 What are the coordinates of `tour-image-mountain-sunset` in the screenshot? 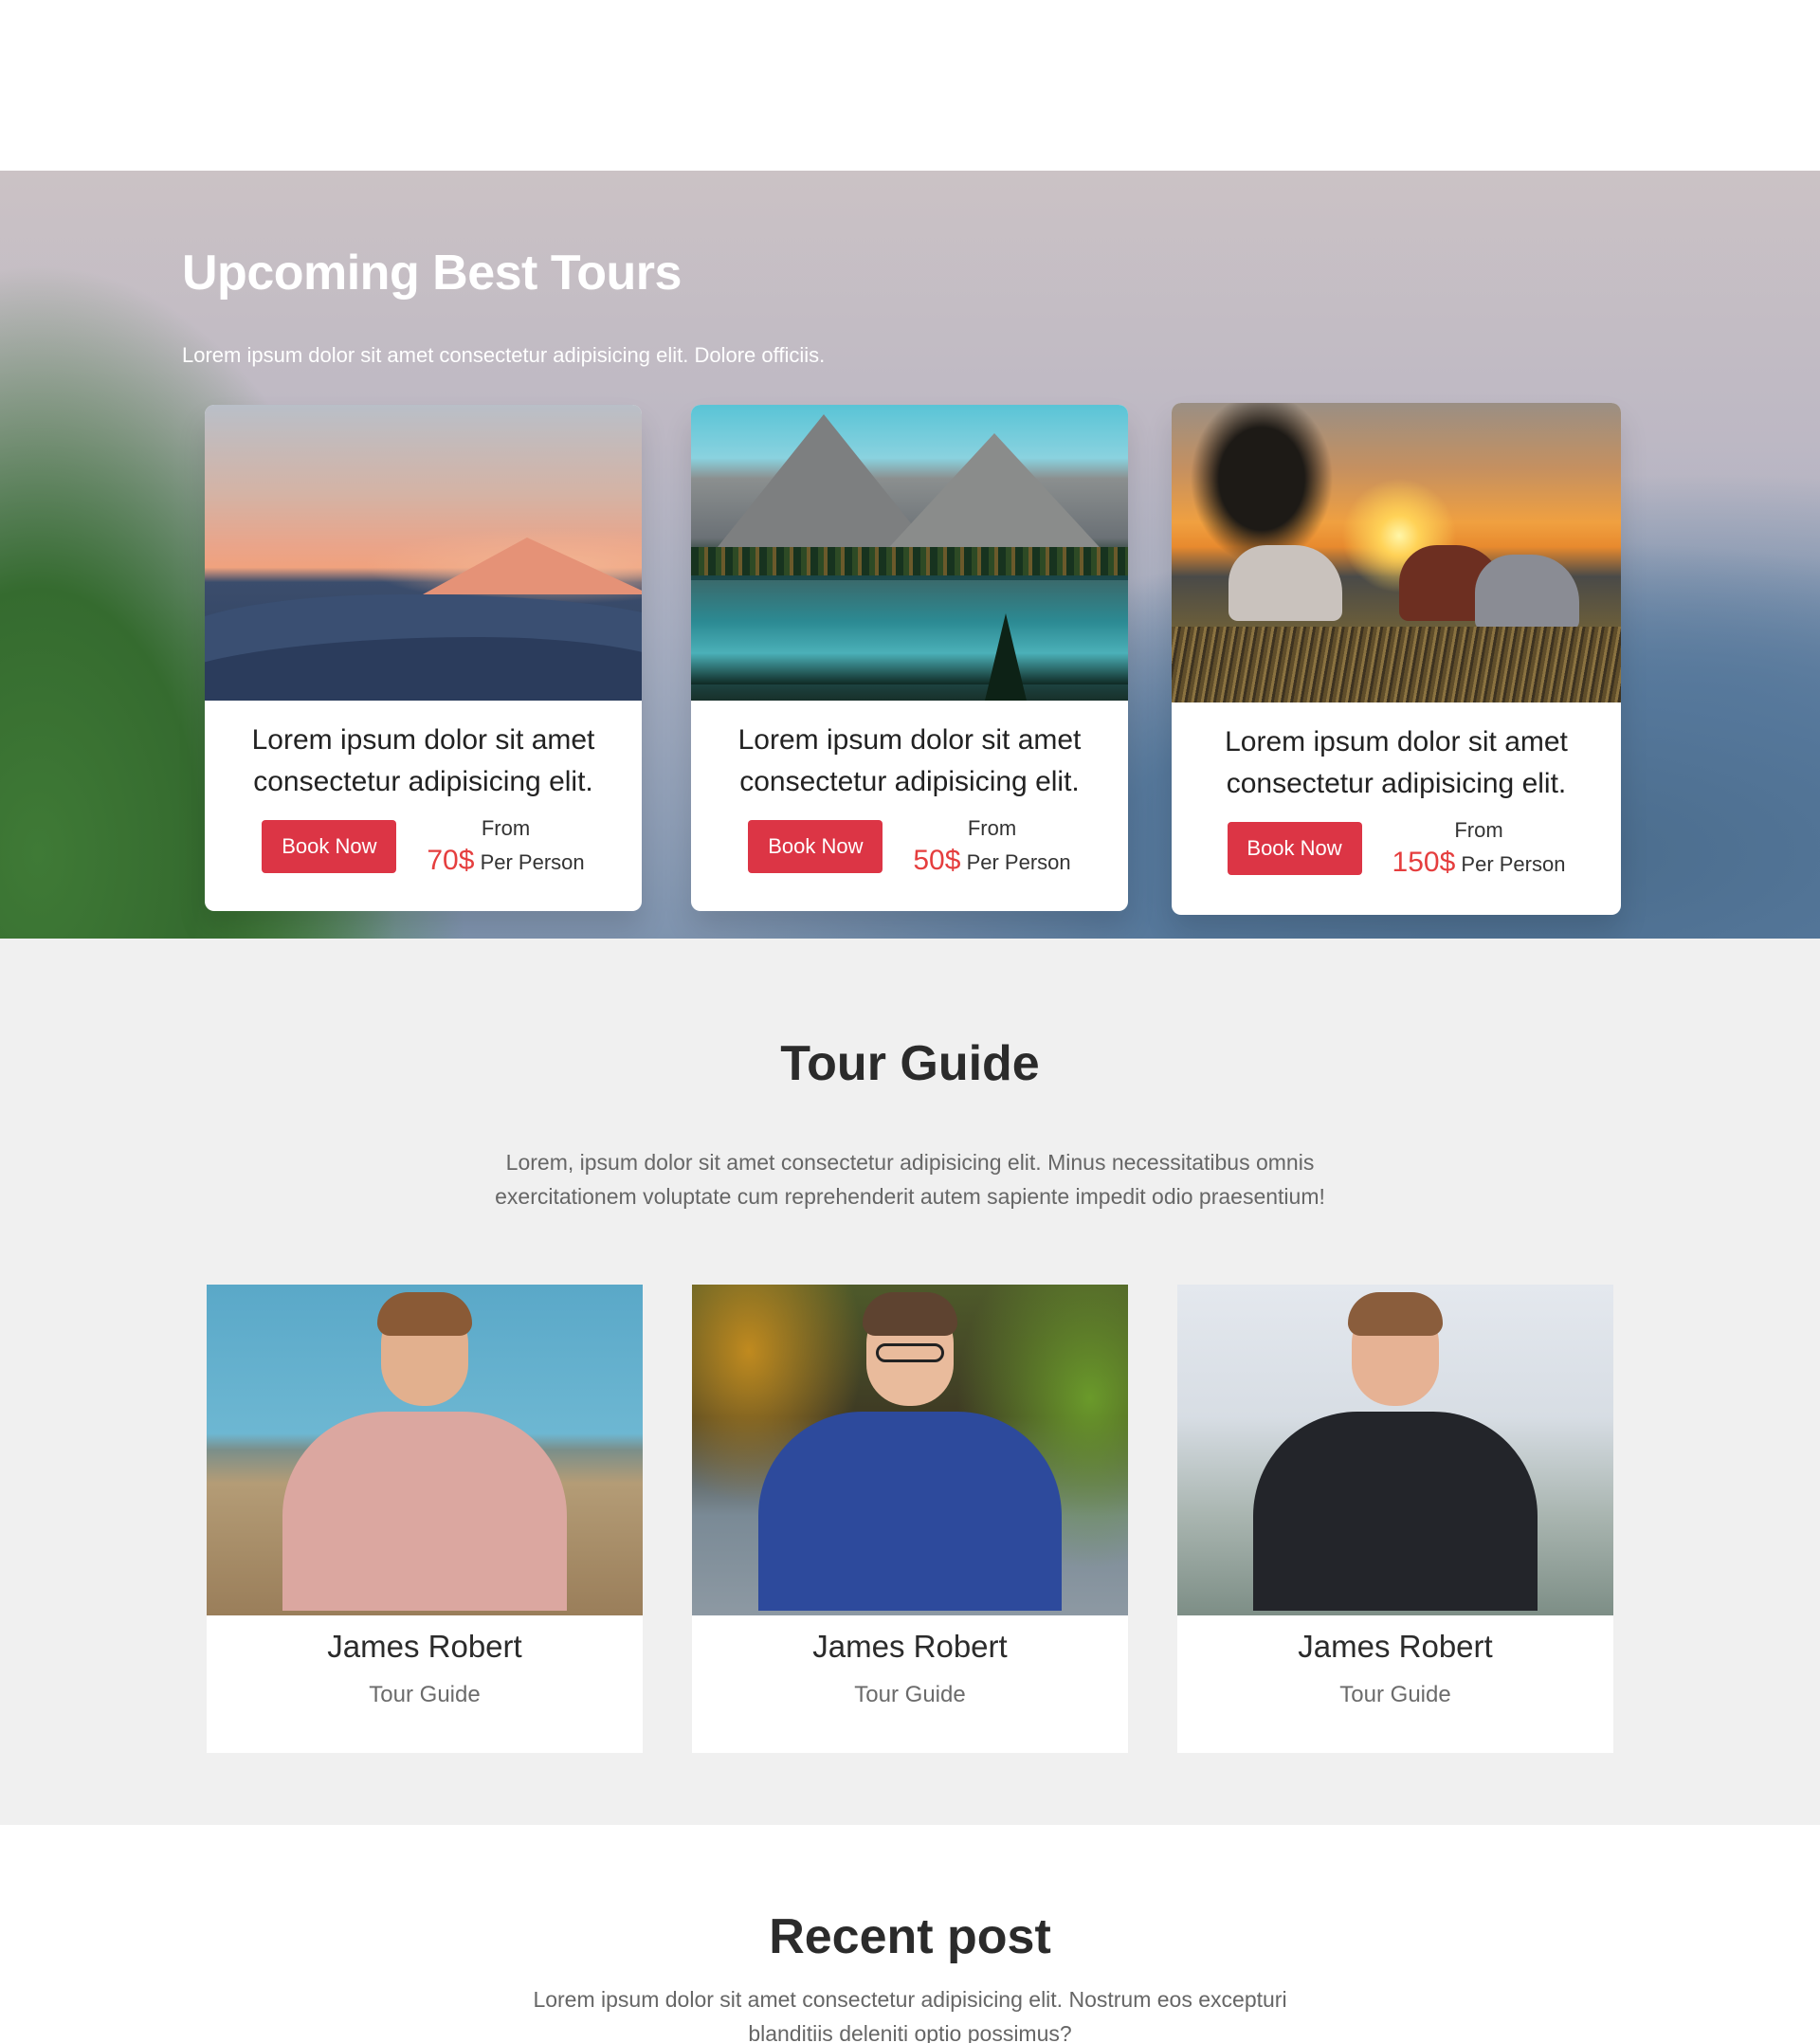 It's located at (423, 553).